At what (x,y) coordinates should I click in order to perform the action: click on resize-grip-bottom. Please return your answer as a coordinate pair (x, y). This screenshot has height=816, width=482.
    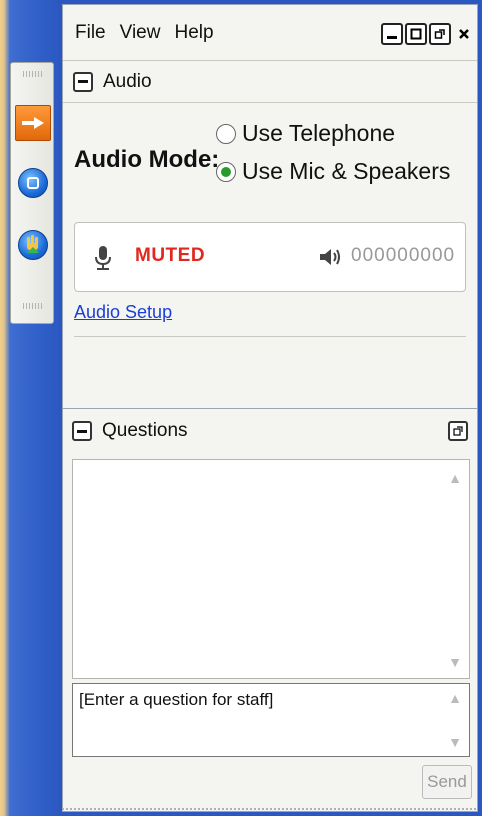
    Looking at the image, I should click on (270, 809).